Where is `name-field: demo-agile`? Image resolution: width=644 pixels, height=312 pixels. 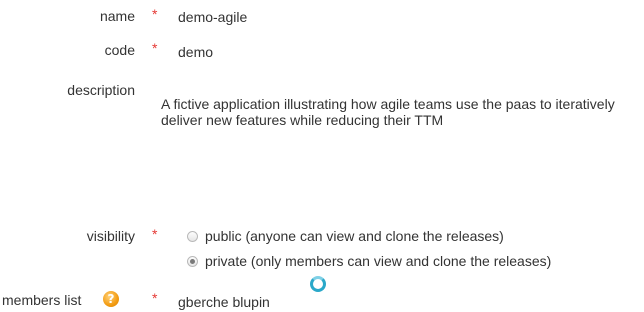
name-field: demo-agile is located at coordinates (212, 17).